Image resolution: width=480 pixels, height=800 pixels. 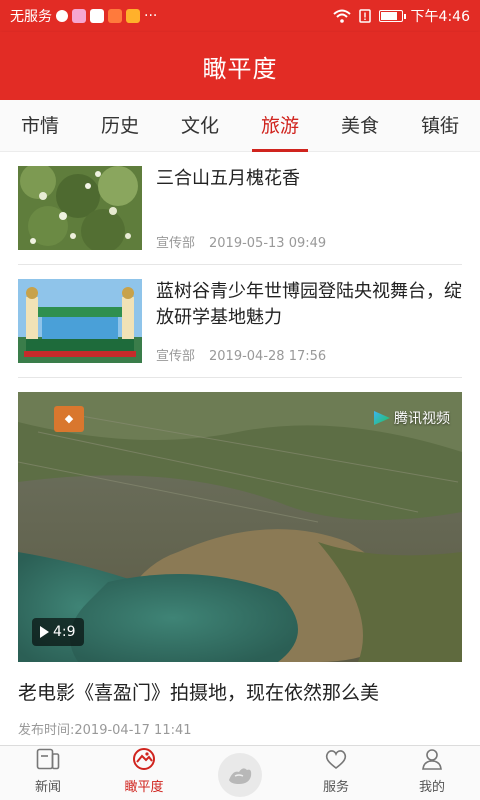 I want to click on nav-center, so click(x=240, y=773).